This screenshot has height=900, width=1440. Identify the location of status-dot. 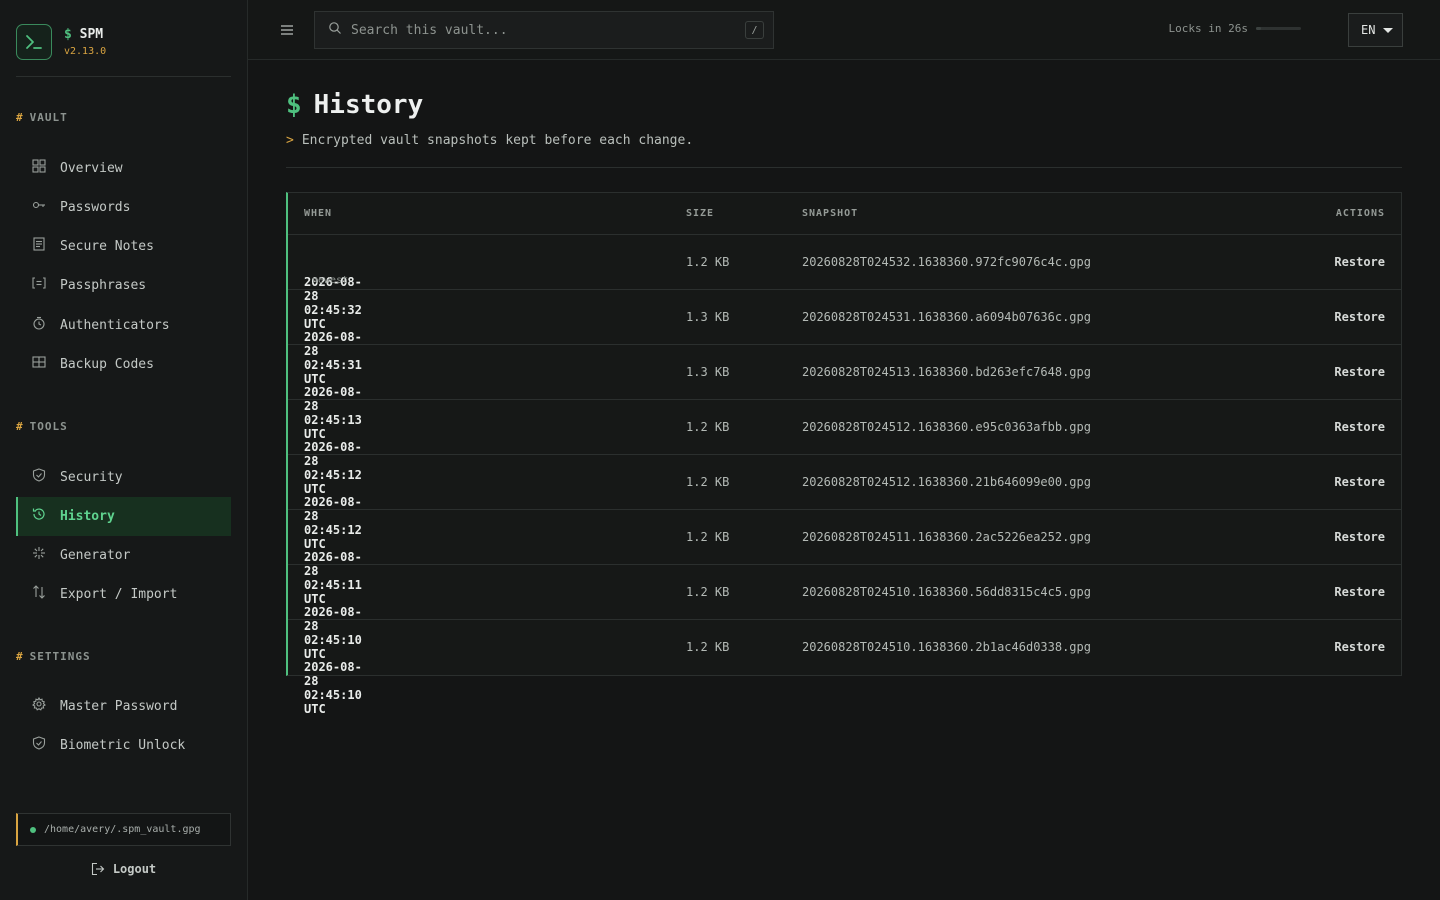
(33, 829).